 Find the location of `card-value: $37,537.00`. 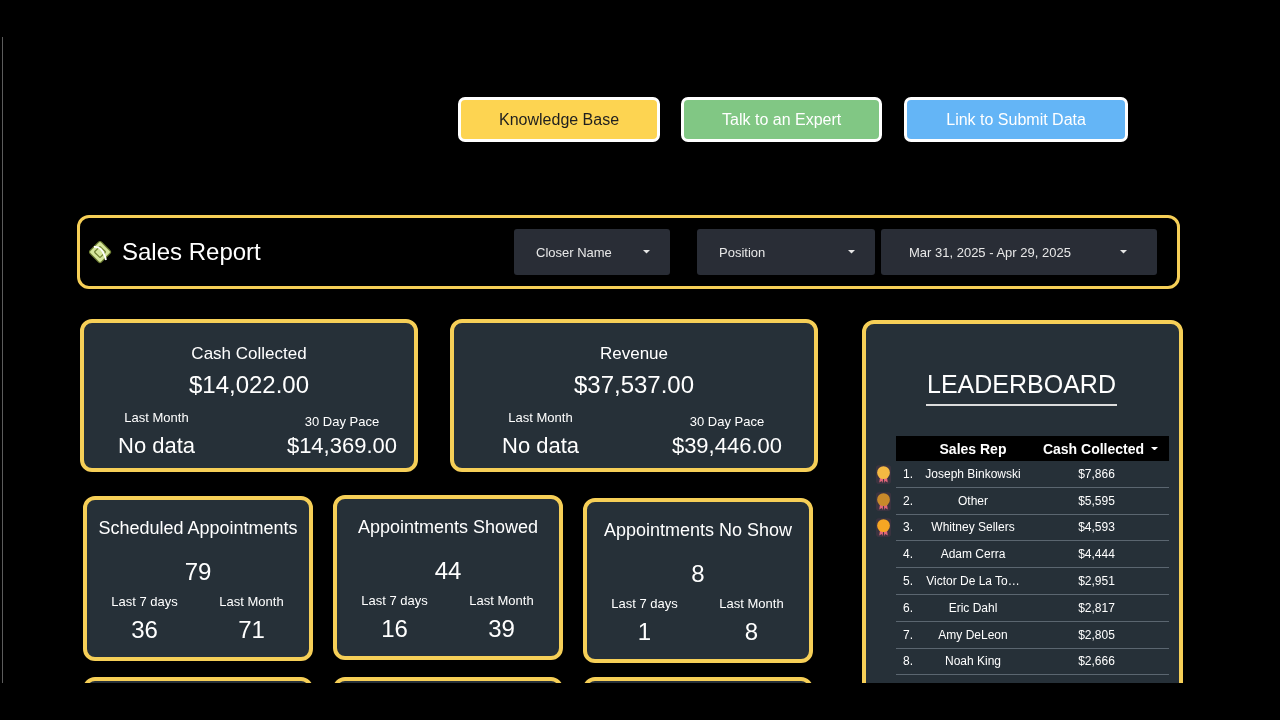

card-value: $37,537.00 is located at coordinates (634, 385).